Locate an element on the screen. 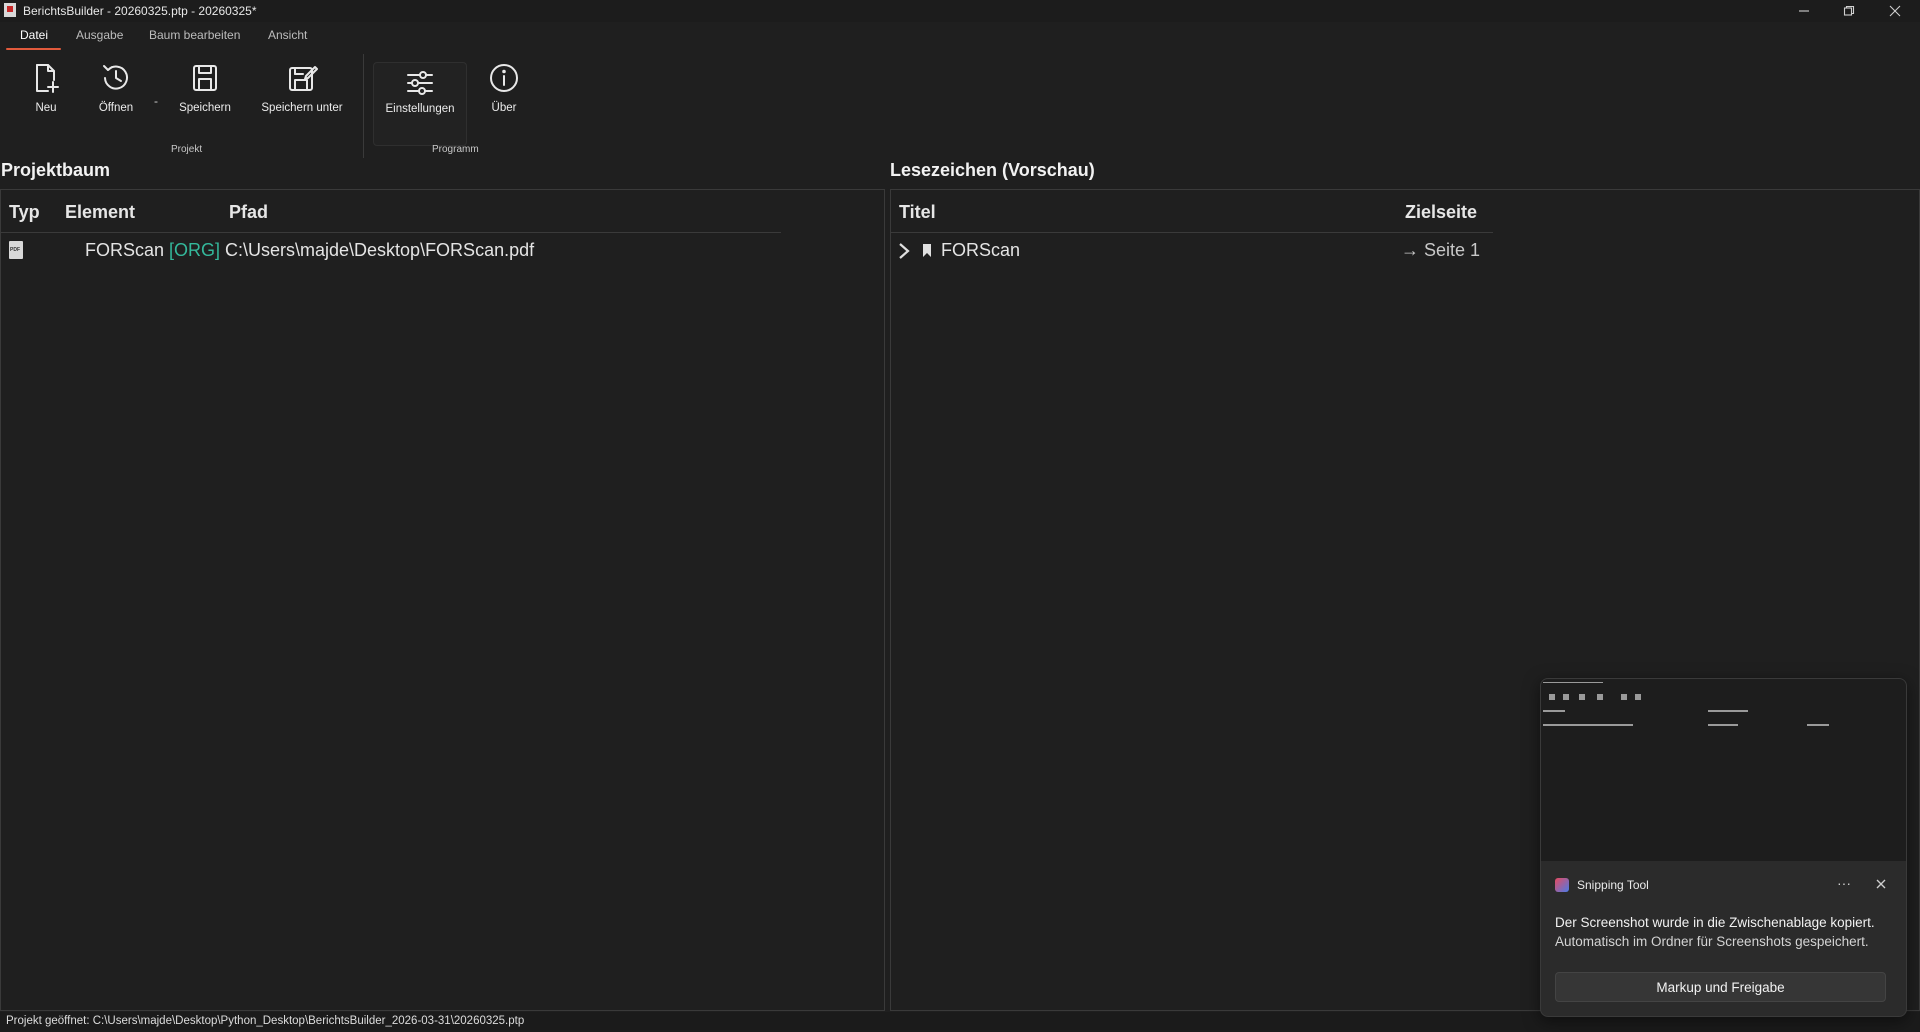  restore-button is located at coordinates (1849, 11).